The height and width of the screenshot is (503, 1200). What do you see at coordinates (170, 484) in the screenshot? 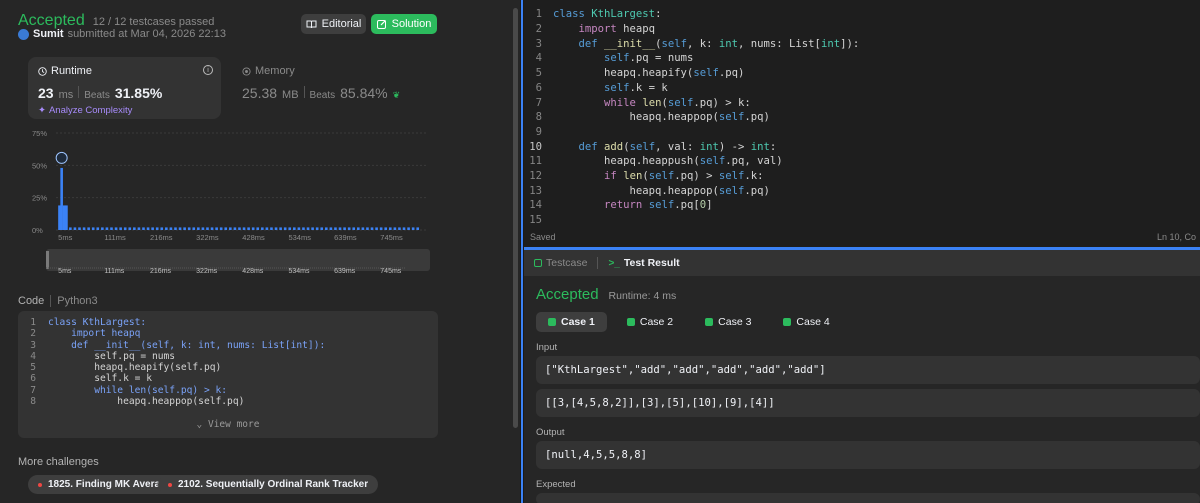
I see `difficulty-dot` at bounding box center [170, 484].